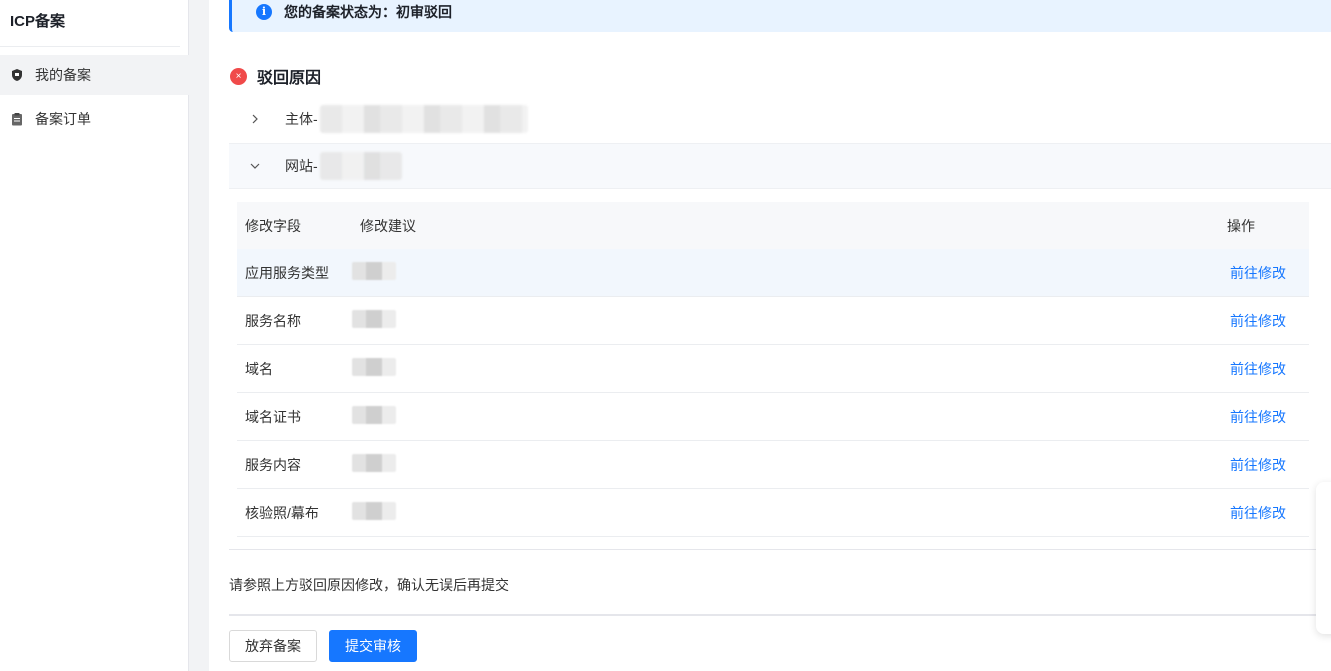 The image size is (1331, 671). What do you see at coordinates (369, 585) in the screenshot?
I see `submit-hint: 请参照上方驳回原因修改，确认无误后再提交` at bounding box center [369, 585].